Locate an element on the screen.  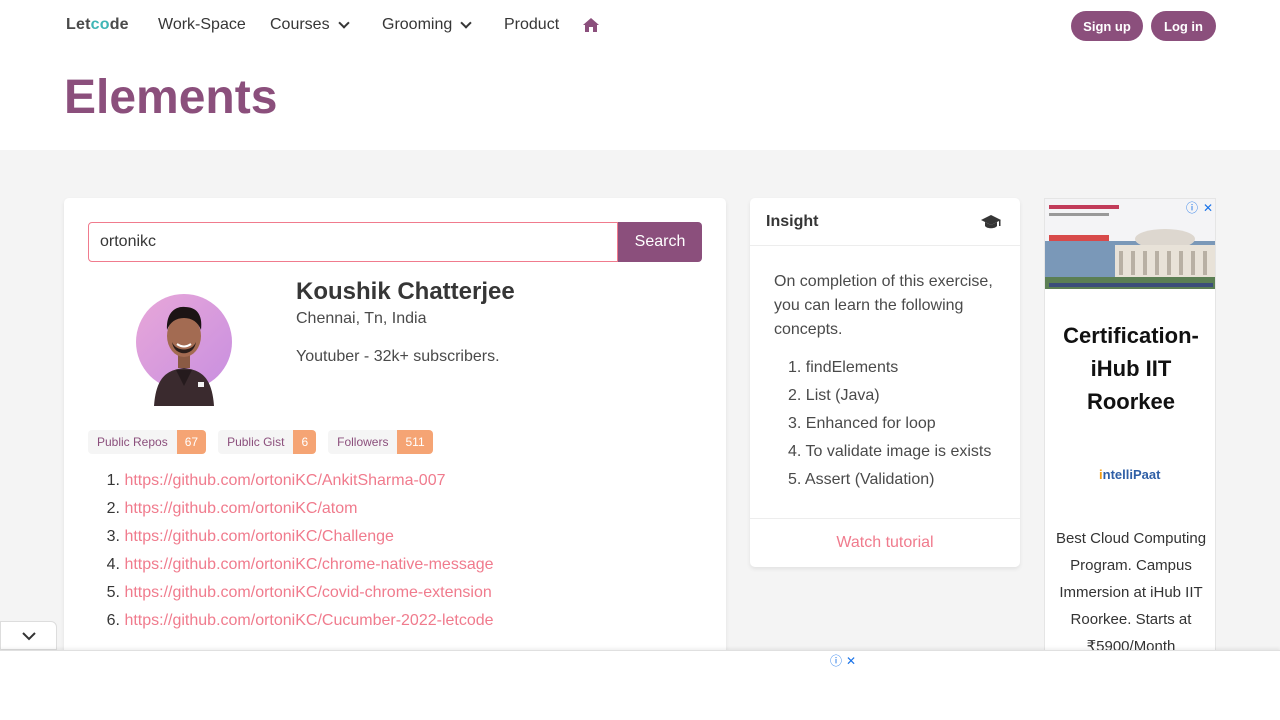
logo-text: ntelliPaat is located at coordinates (1131, 474).